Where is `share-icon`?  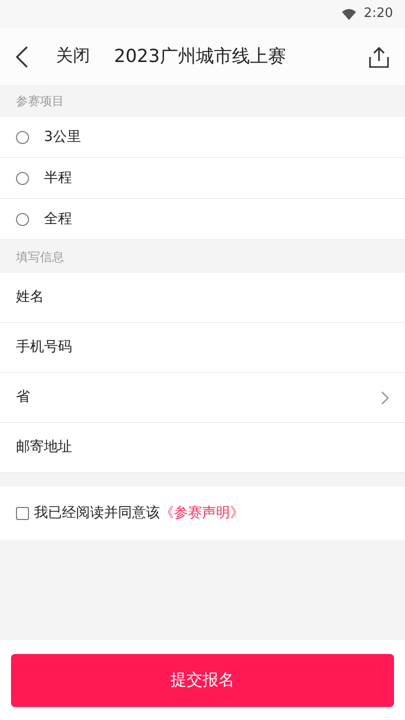
share-icon is located at coordinates (379, 57).